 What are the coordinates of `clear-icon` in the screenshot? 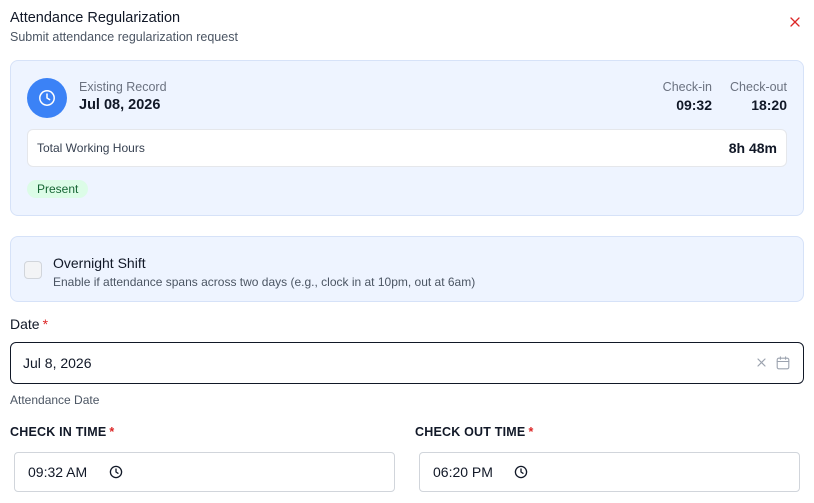 It's located at (761, 362).